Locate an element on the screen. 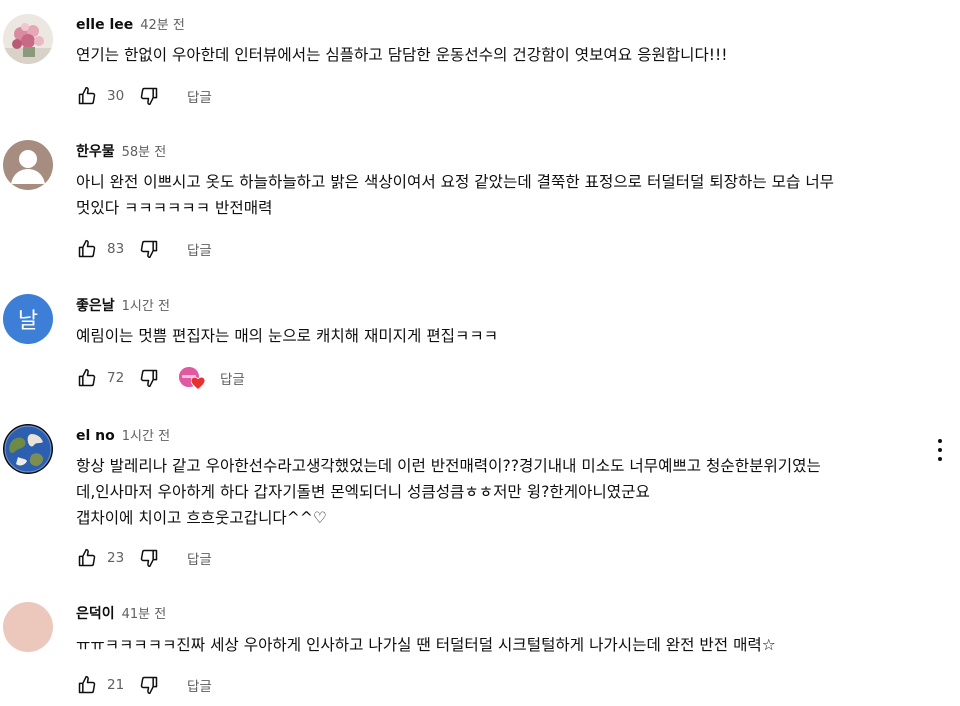  comment-header: el no 1시간 전 is located at coordinates (123, 434).